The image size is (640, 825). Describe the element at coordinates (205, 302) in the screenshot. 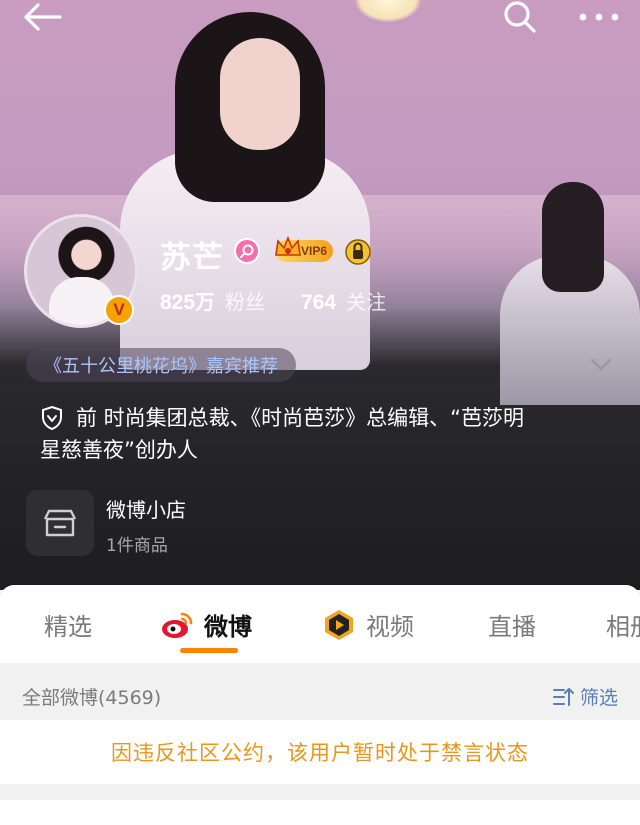

I see `followers-unit: 万` at that location.